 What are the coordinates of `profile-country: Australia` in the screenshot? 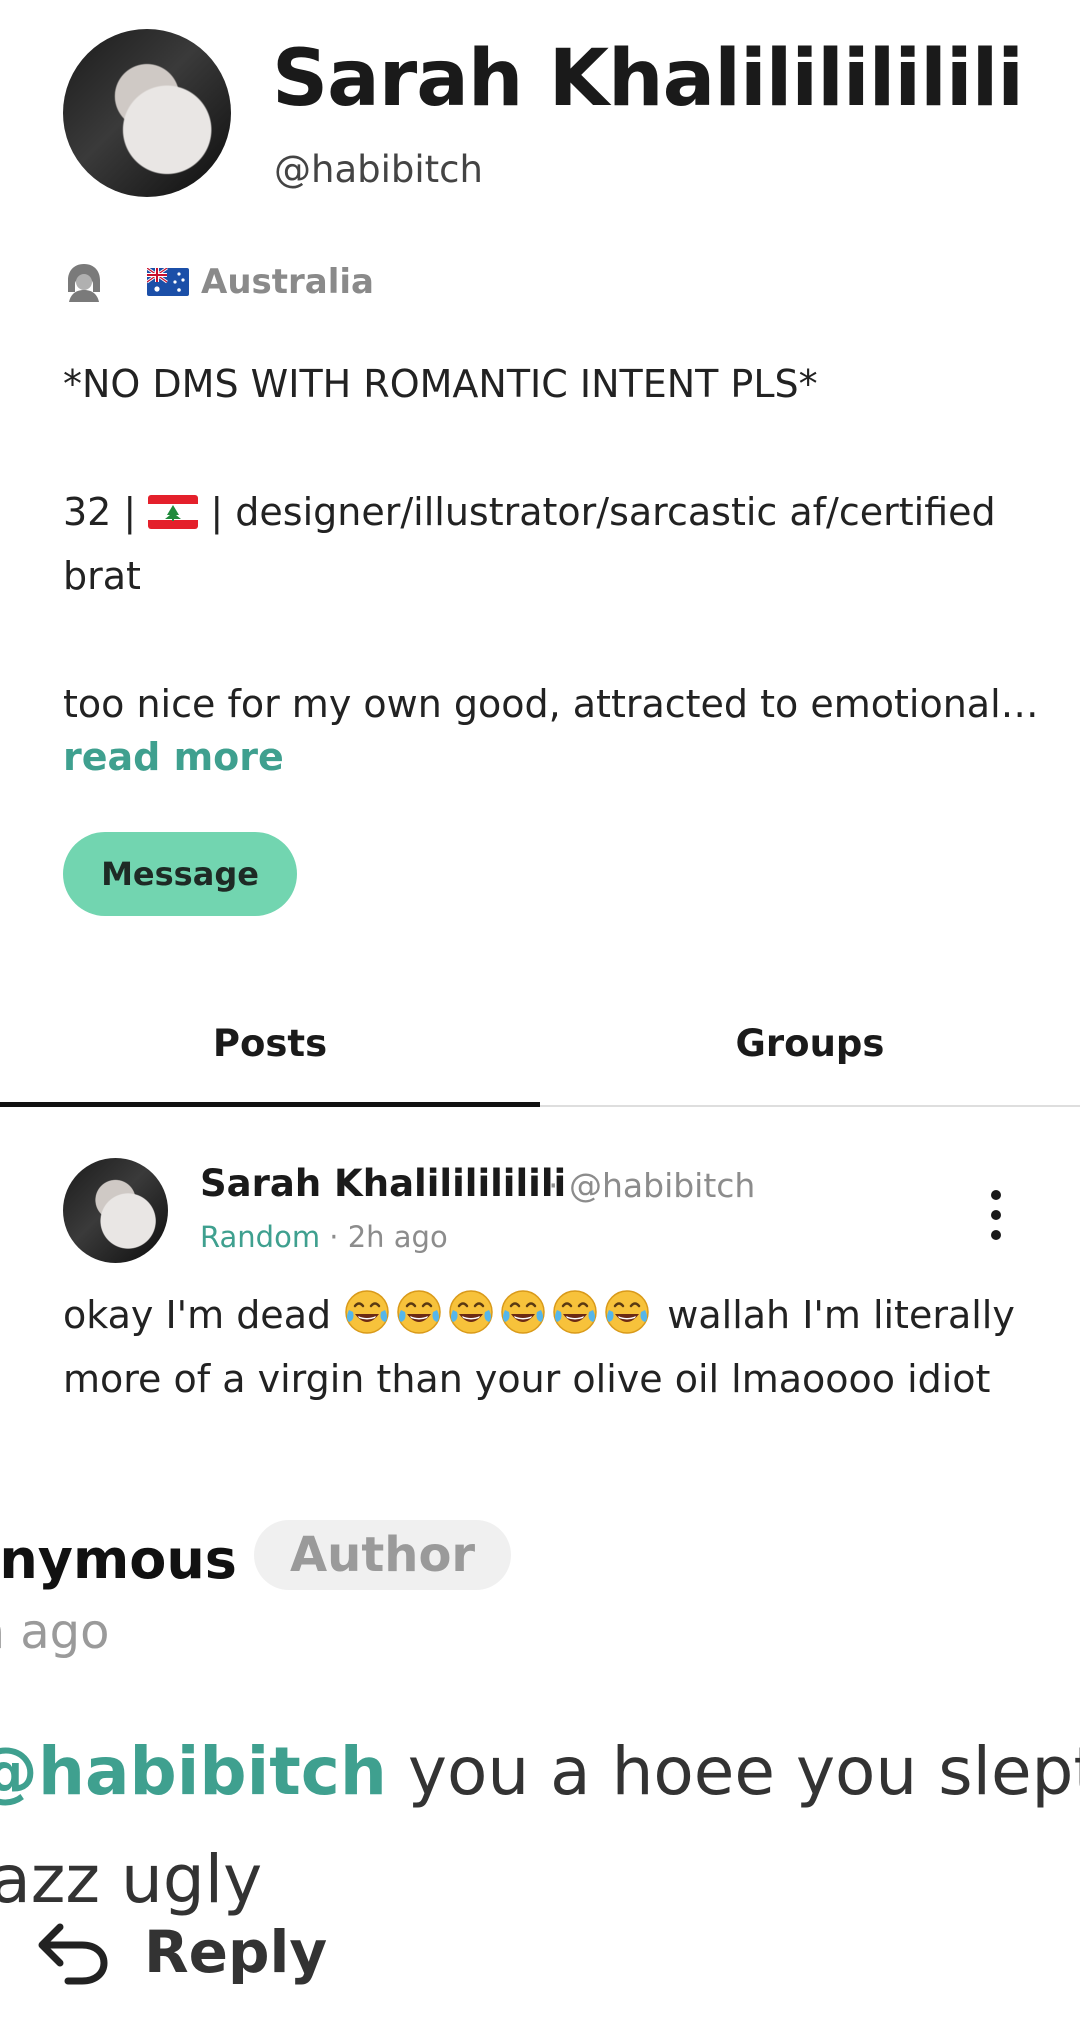 It's located at (287, 282).